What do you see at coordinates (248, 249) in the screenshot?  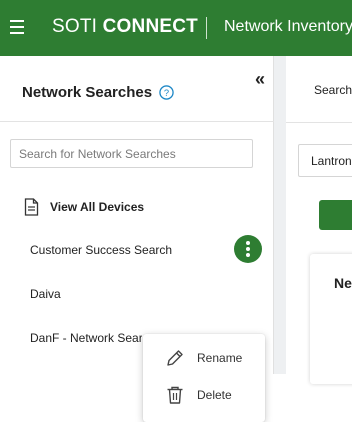 I see `more-options-icon` at bounding box center [248, 249].